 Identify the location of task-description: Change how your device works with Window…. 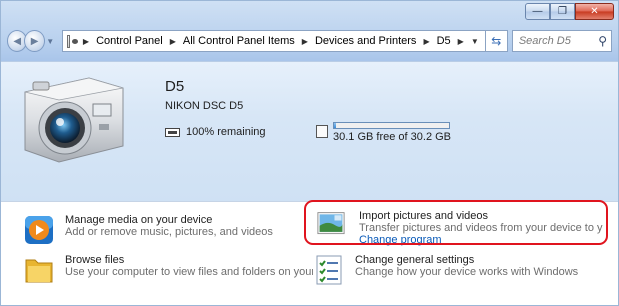
(467, 272).